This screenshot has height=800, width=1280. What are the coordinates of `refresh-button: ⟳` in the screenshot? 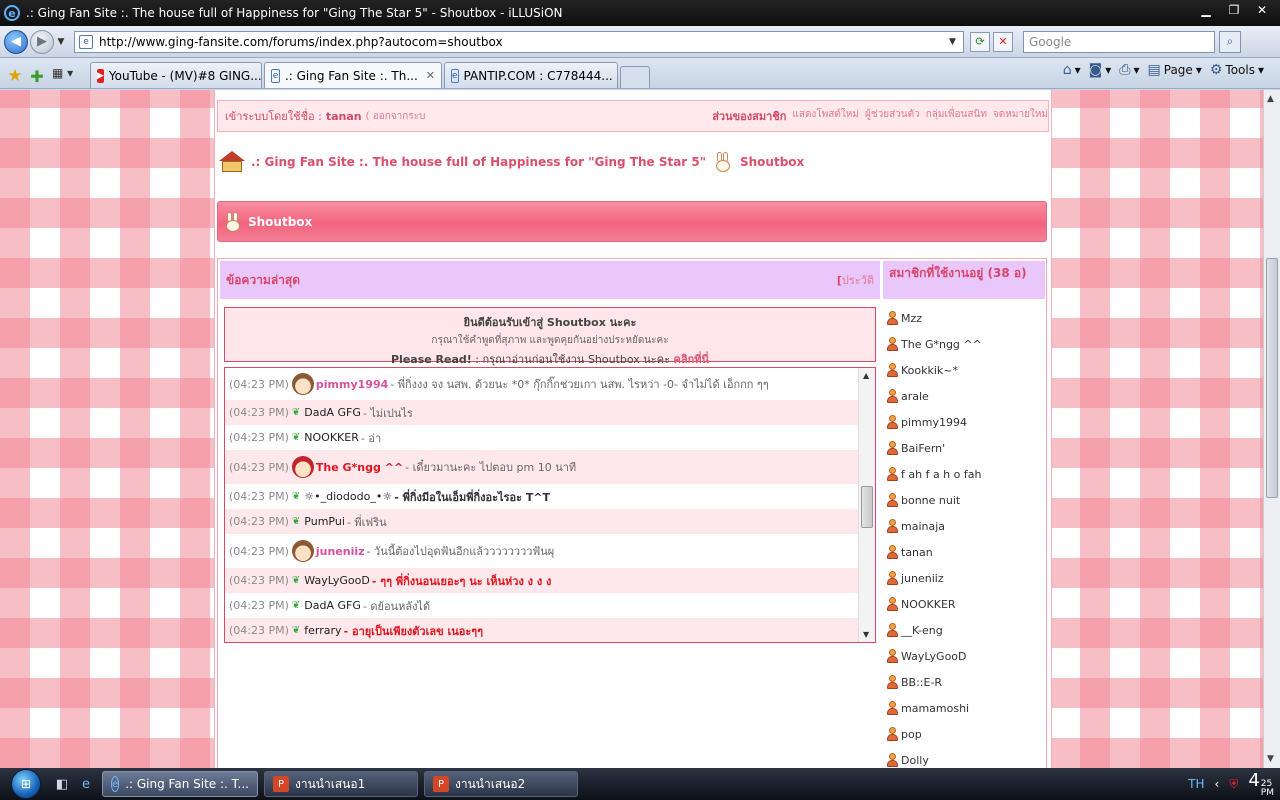 It's located at (980, 41).